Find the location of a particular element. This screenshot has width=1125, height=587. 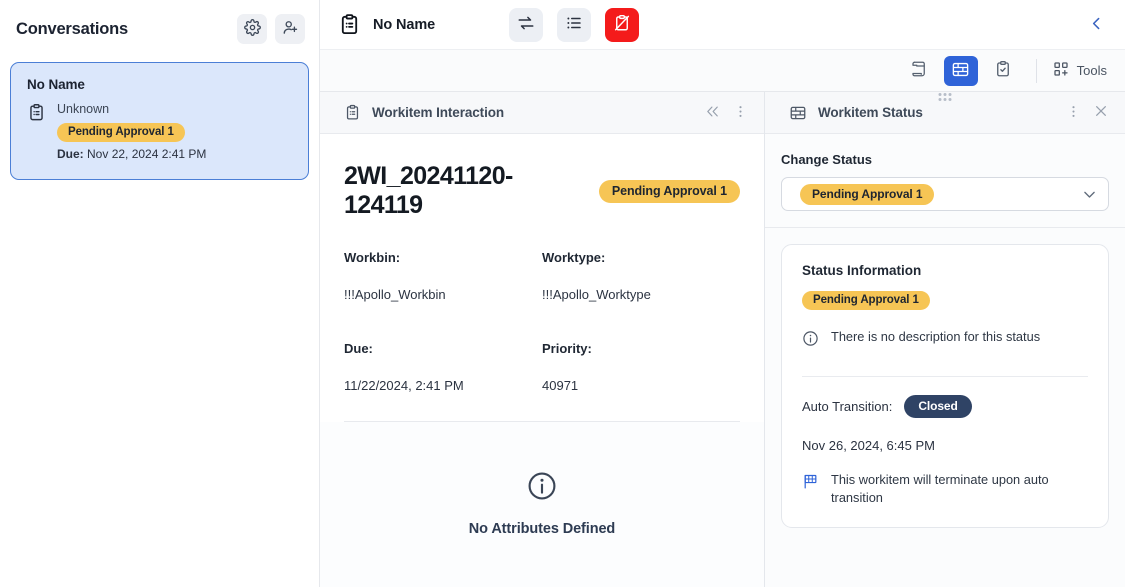

status-description: There is no description for this status is located at coordinates (936, 336).